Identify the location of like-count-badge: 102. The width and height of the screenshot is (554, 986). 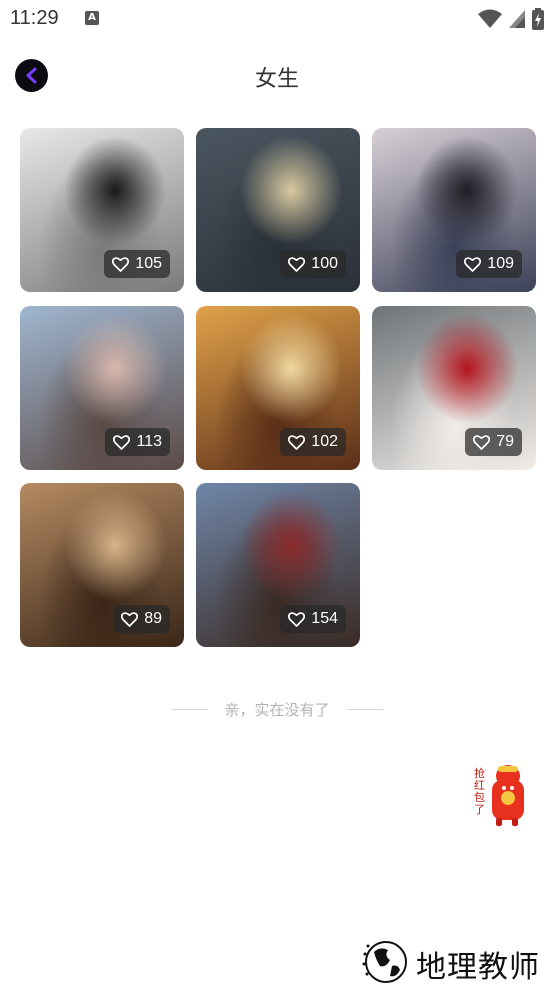
(313, 442).